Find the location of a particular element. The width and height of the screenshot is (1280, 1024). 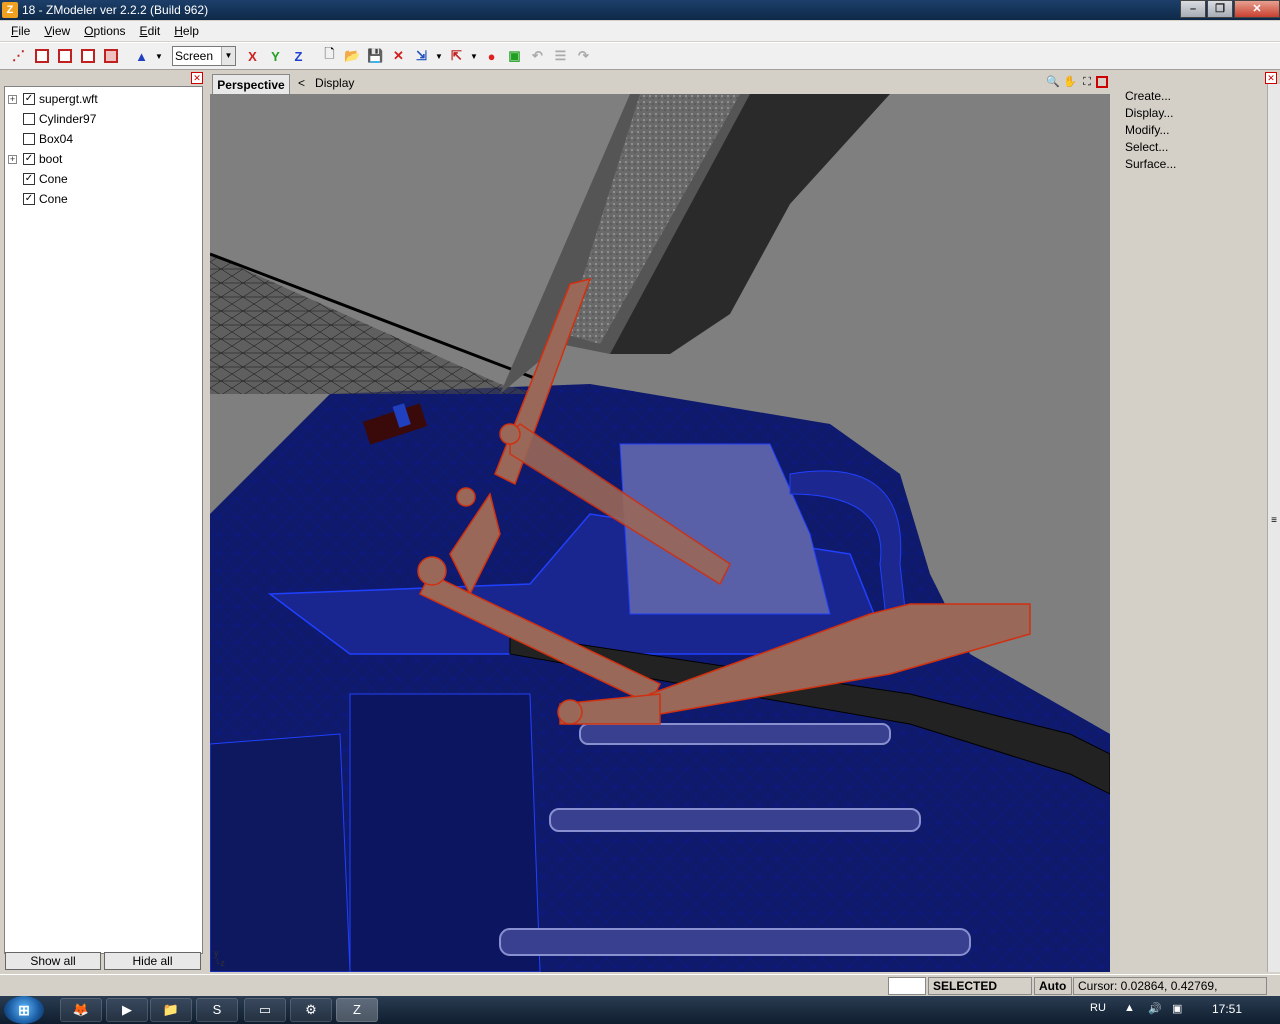

selection-type-dropdown-icon: ▼ is located at coordinates (159, 56).